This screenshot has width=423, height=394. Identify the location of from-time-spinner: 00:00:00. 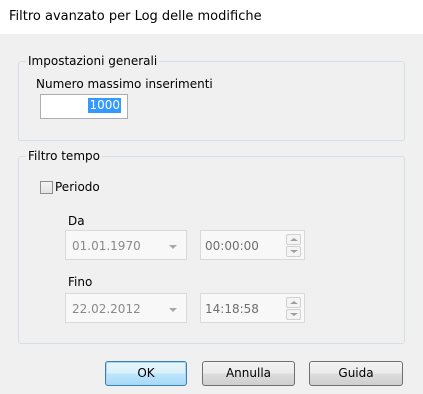
(252, 245).